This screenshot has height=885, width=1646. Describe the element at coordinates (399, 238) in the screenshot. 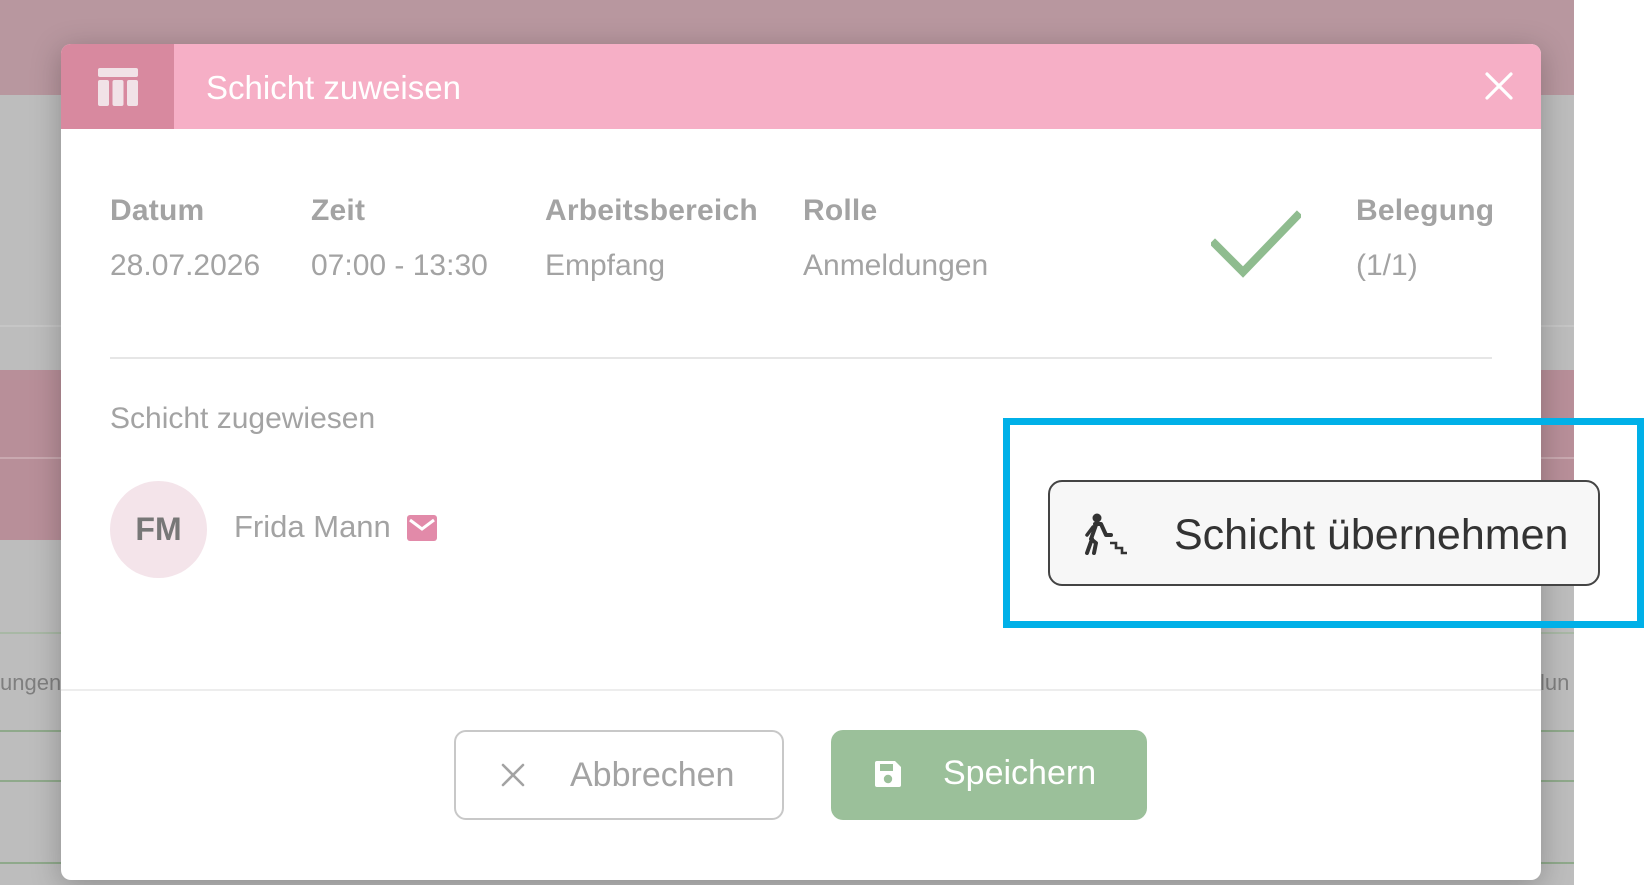

I see `time-field: Zeit 07:00 - 13:30` at that location.